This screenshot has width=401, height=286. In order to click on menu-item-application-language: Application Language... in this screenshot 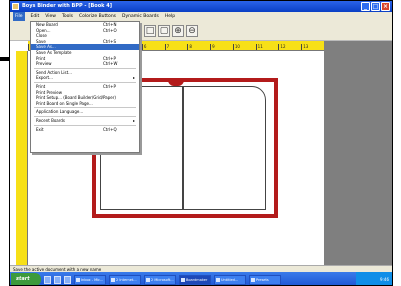, I will do `click(85, 112)`.